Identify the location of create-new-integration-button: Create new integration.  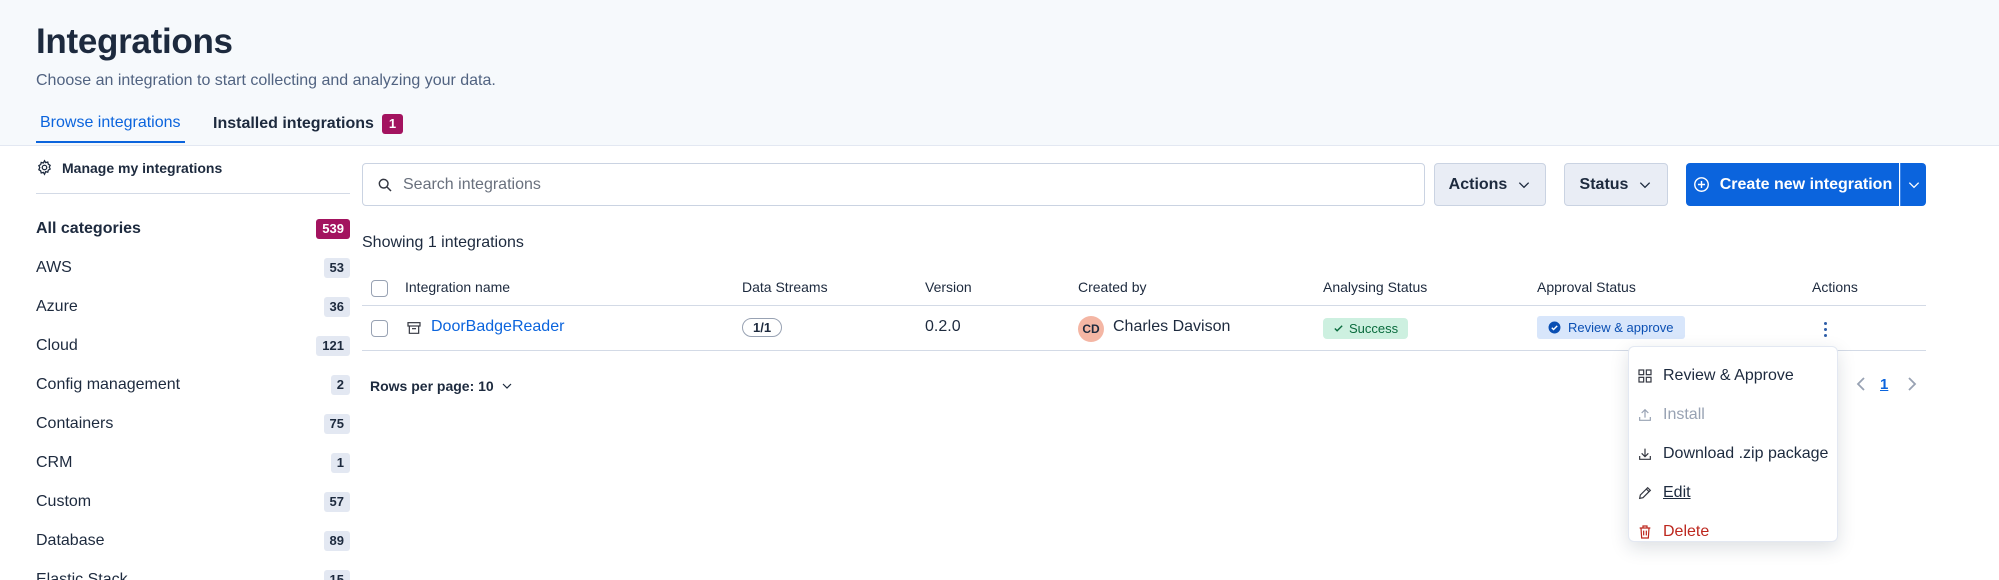
(1792, 184).